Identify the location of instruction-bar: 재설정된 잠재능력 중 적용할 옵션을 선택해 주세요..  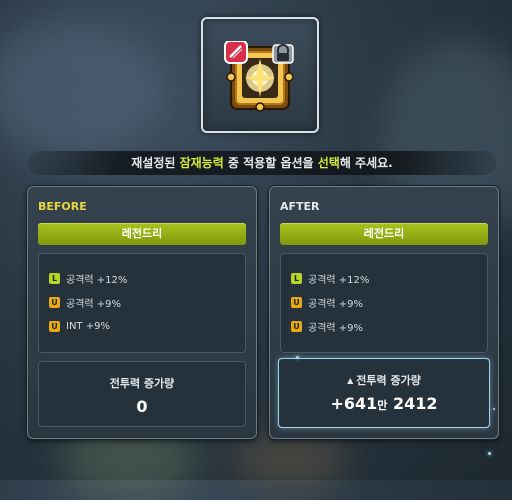
(262, 163).